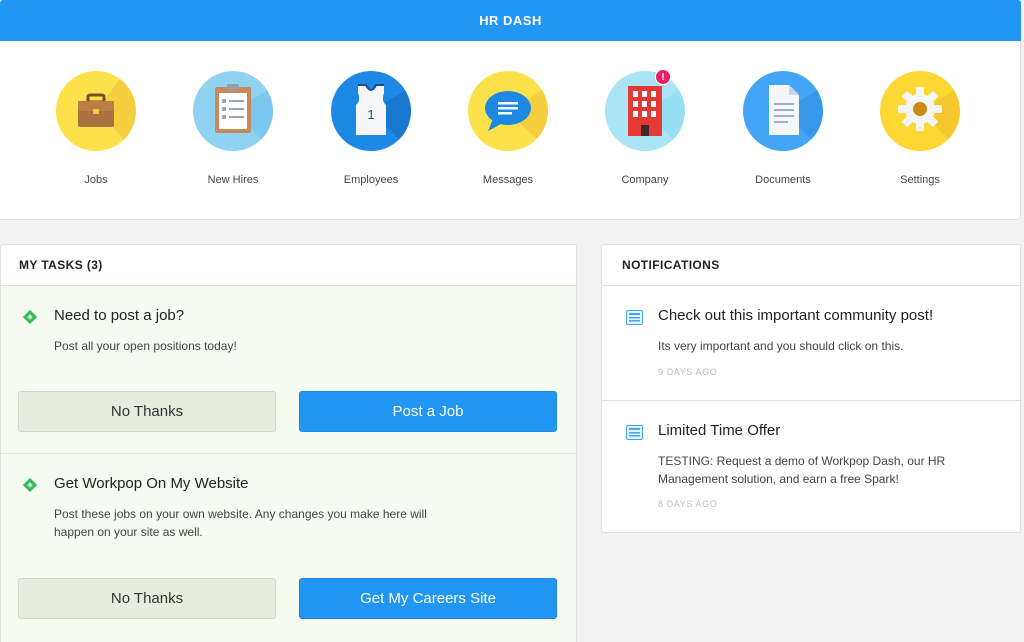  What do you see at coordinates (783, 180) in the screenshot?
I see `nav-label-documents: Documents` at bounding box center [783, 180].